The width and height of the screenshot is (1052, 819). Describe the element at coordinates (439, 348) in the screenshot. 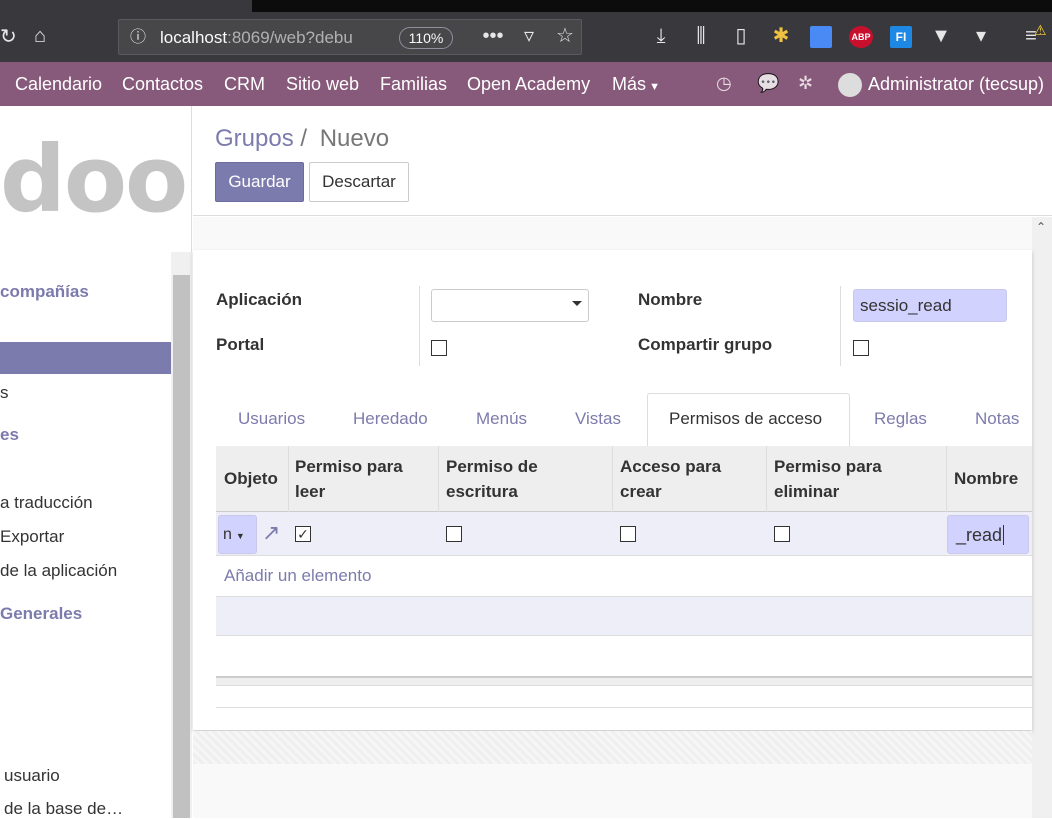

I see `portal-checkbox` at that location.